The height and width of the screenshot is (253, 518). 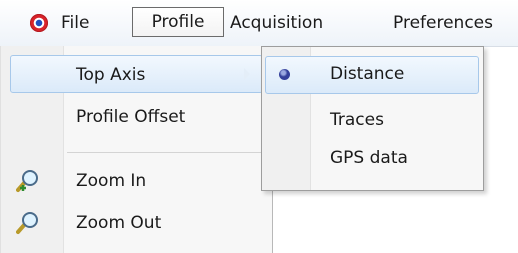 I want to click on menu-item-top-axis: Top Axis, so click(x=136, y=75).